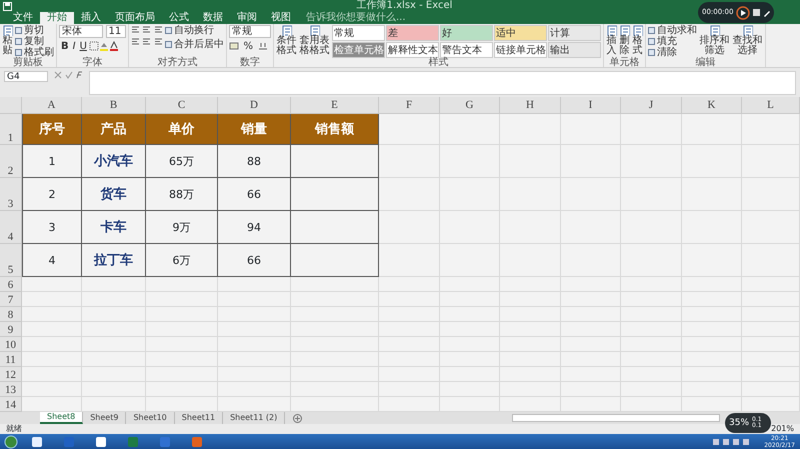  What do you see at coordinates (11, 260) in the screenshot?
I see `row-header: 5` at bounding box center [11, 260].